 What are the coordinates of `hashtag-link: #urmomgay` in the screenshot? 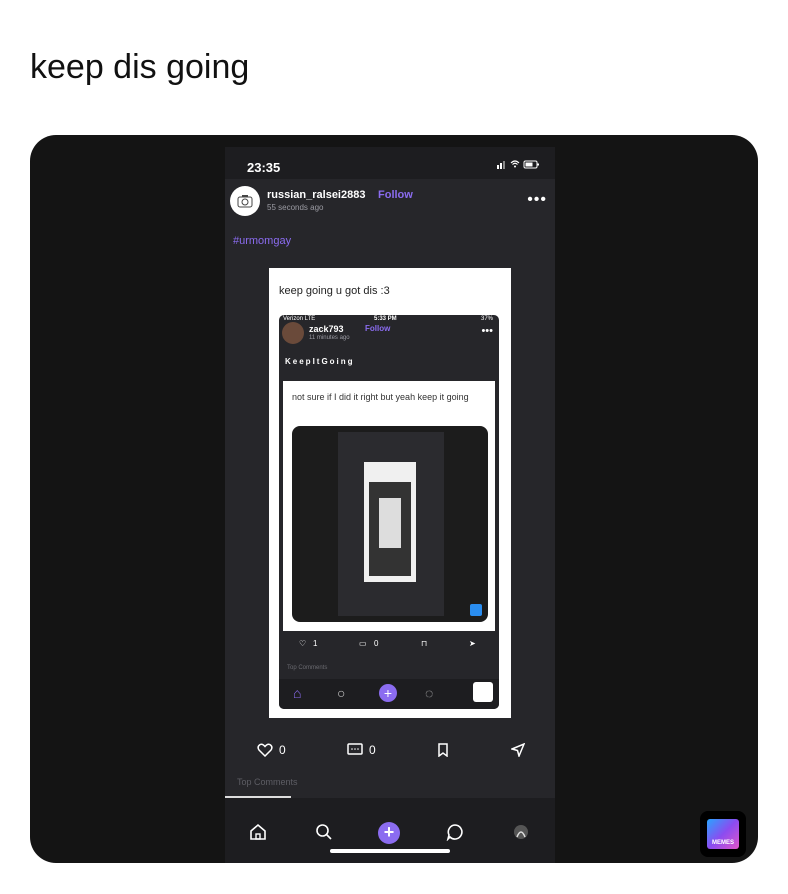 It's located at (262, 241).